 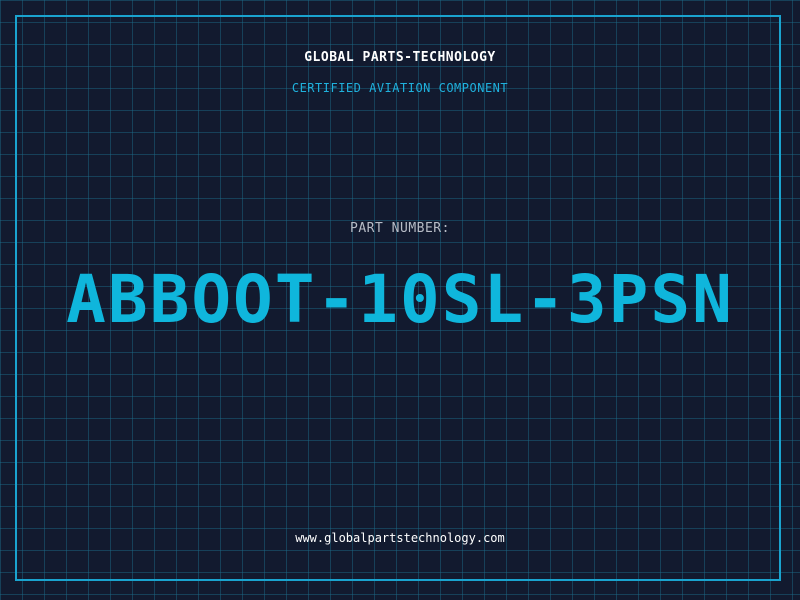 What do you see at coordinates (400, 228) in the screenshot?
I see `part-number-label: PART NUMBER:` at bounding box center [400, 228].